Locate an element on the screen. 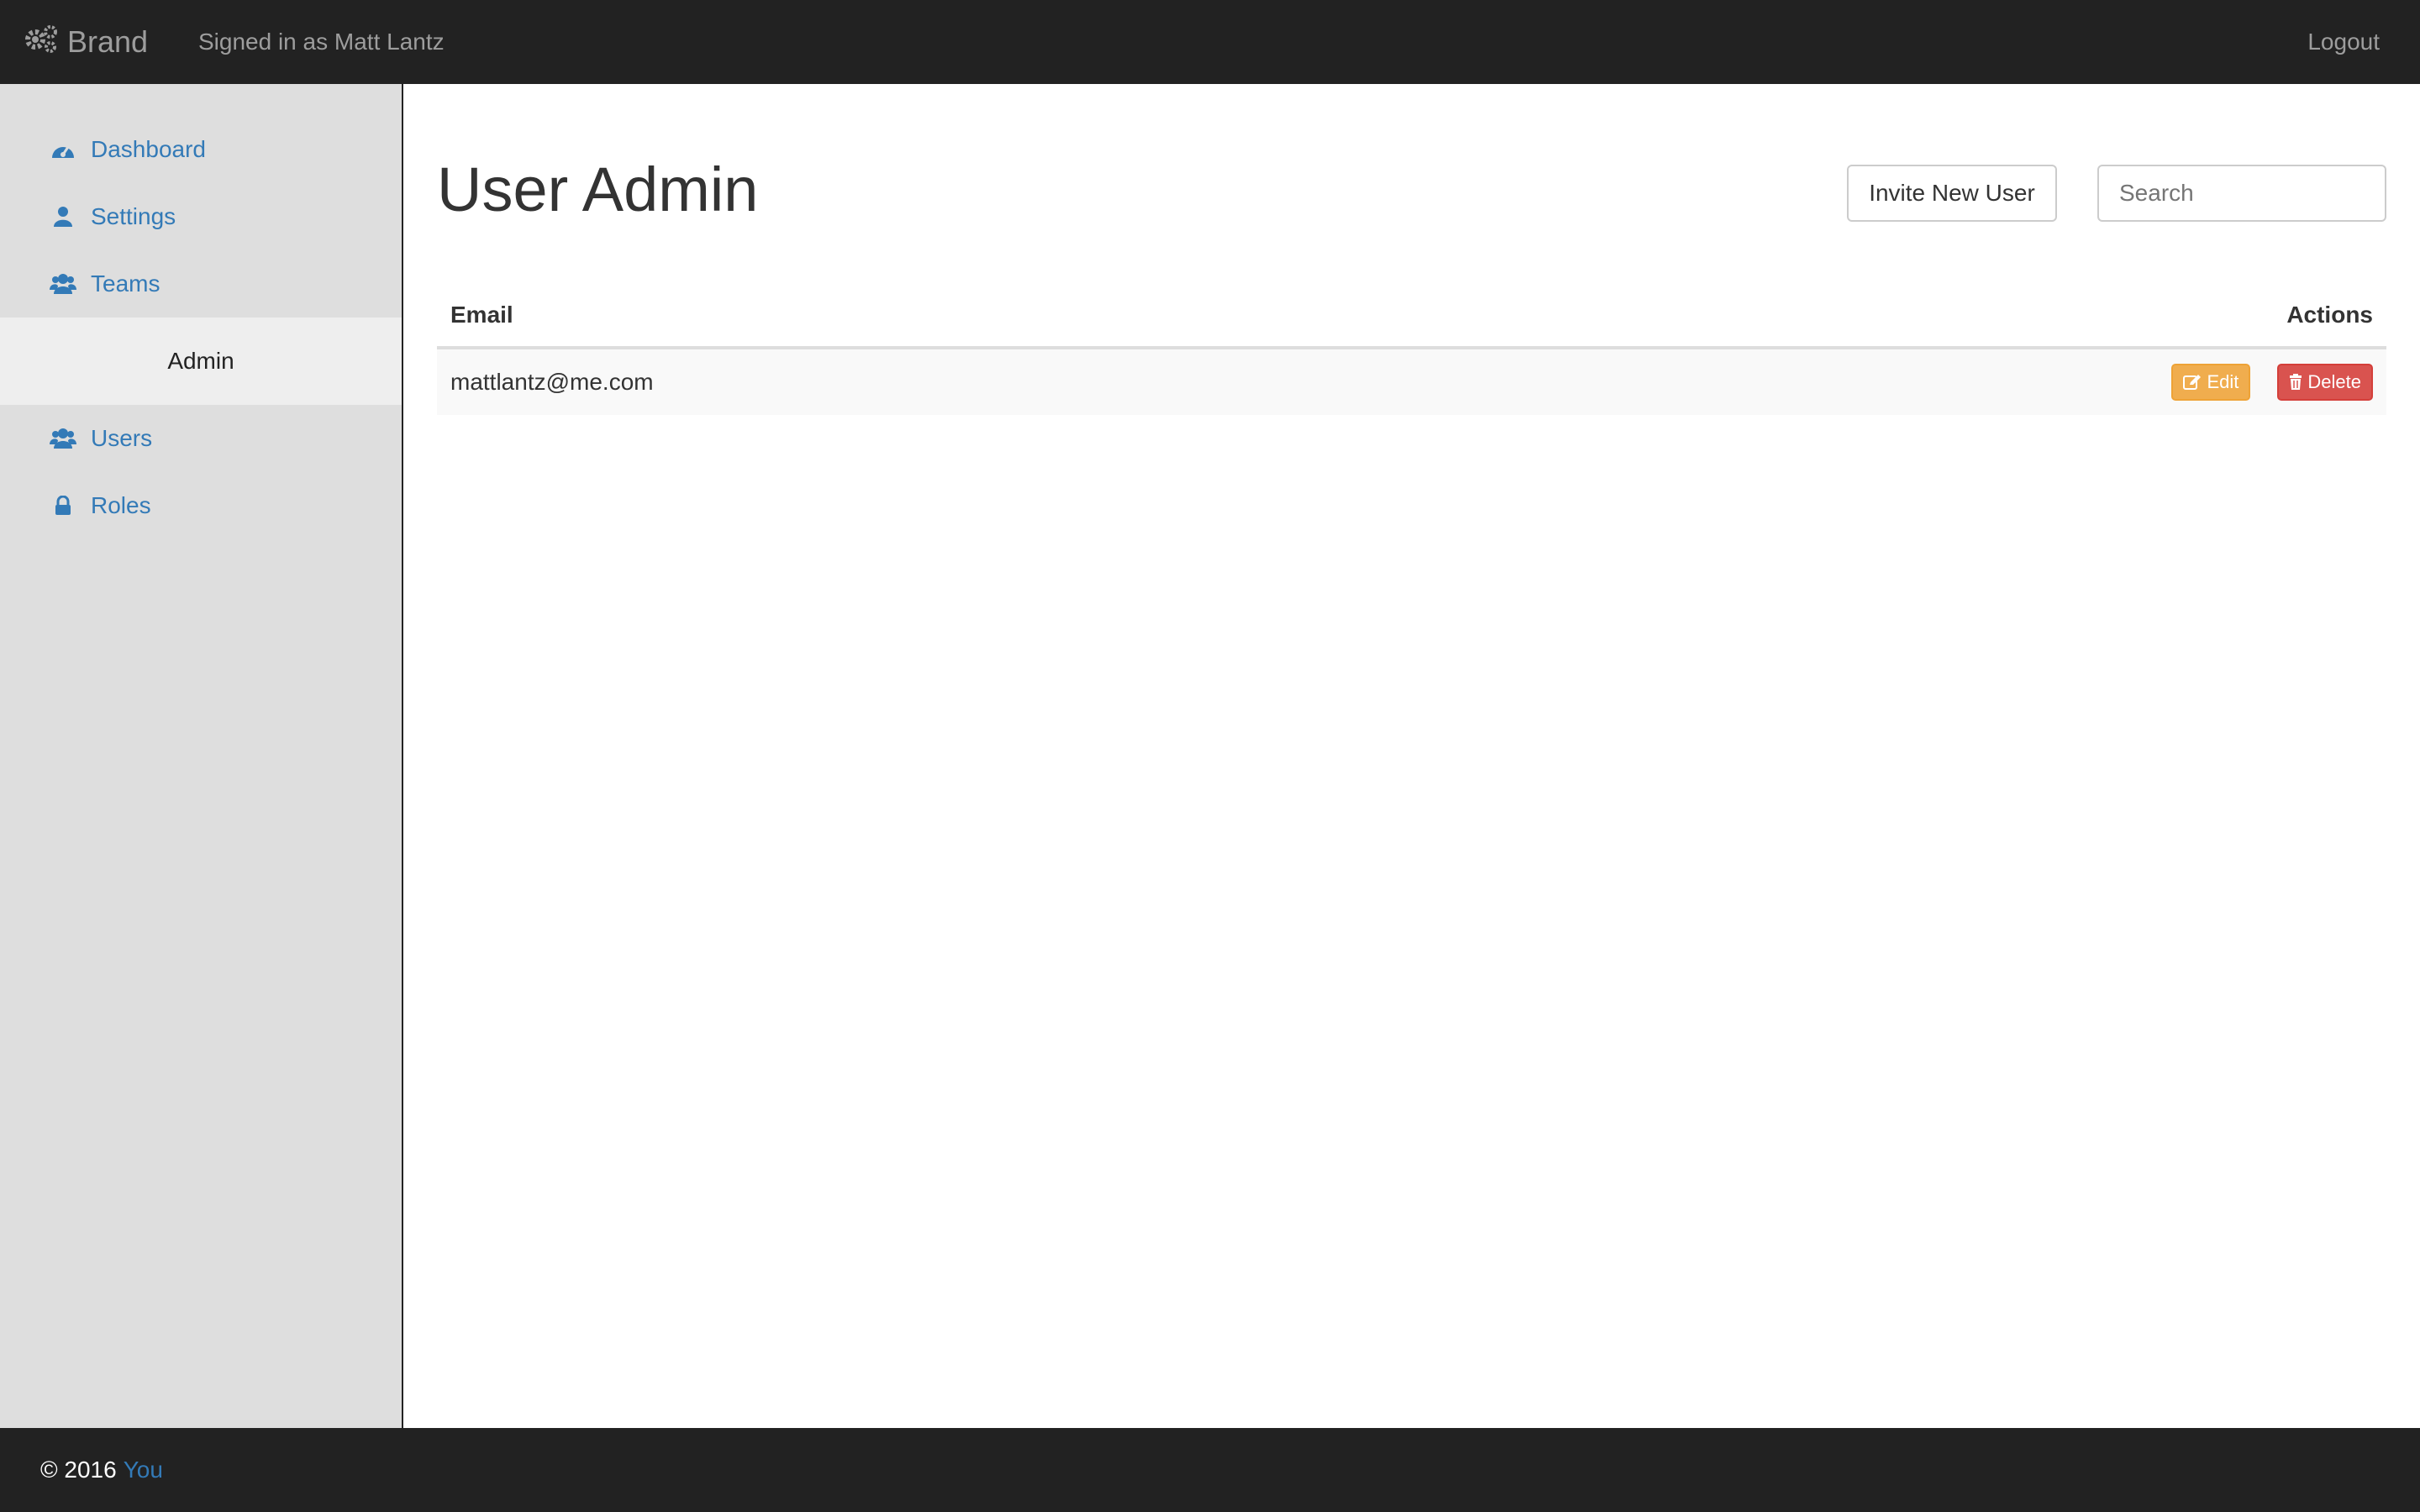 The image size is (2420, 1512). edit-button: Edit is located at coordinates (2211, 382).